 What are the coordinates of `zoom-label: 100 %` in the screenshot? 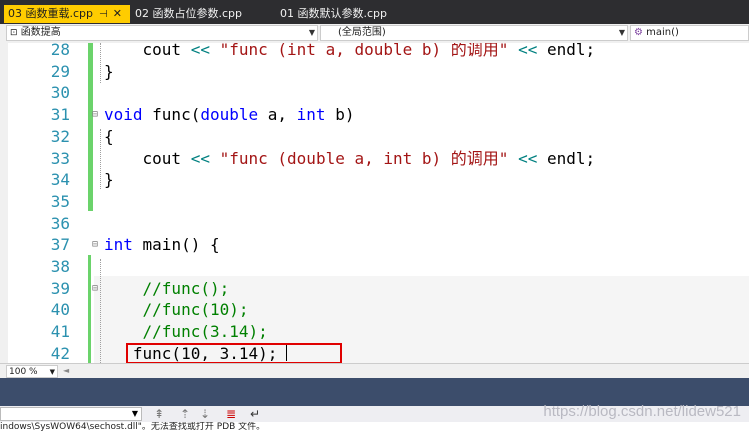 It's located at (23, 372).